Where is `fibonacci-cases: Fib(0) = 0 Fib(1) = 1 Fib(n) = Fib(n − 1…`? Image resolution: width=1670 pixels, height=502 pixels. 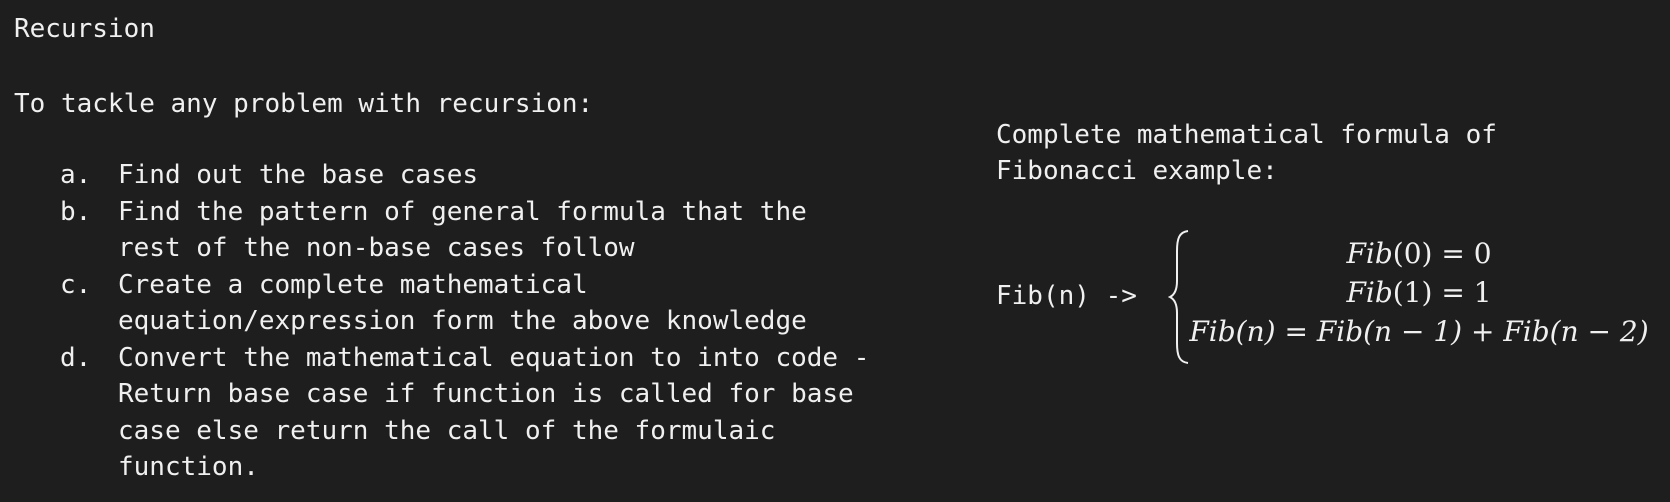 fibonacci-cases: Fib(0) = 0 Fib(1) = 1 Fib(n) = Fib(n − 1… is located at coordinates (1419, 292).